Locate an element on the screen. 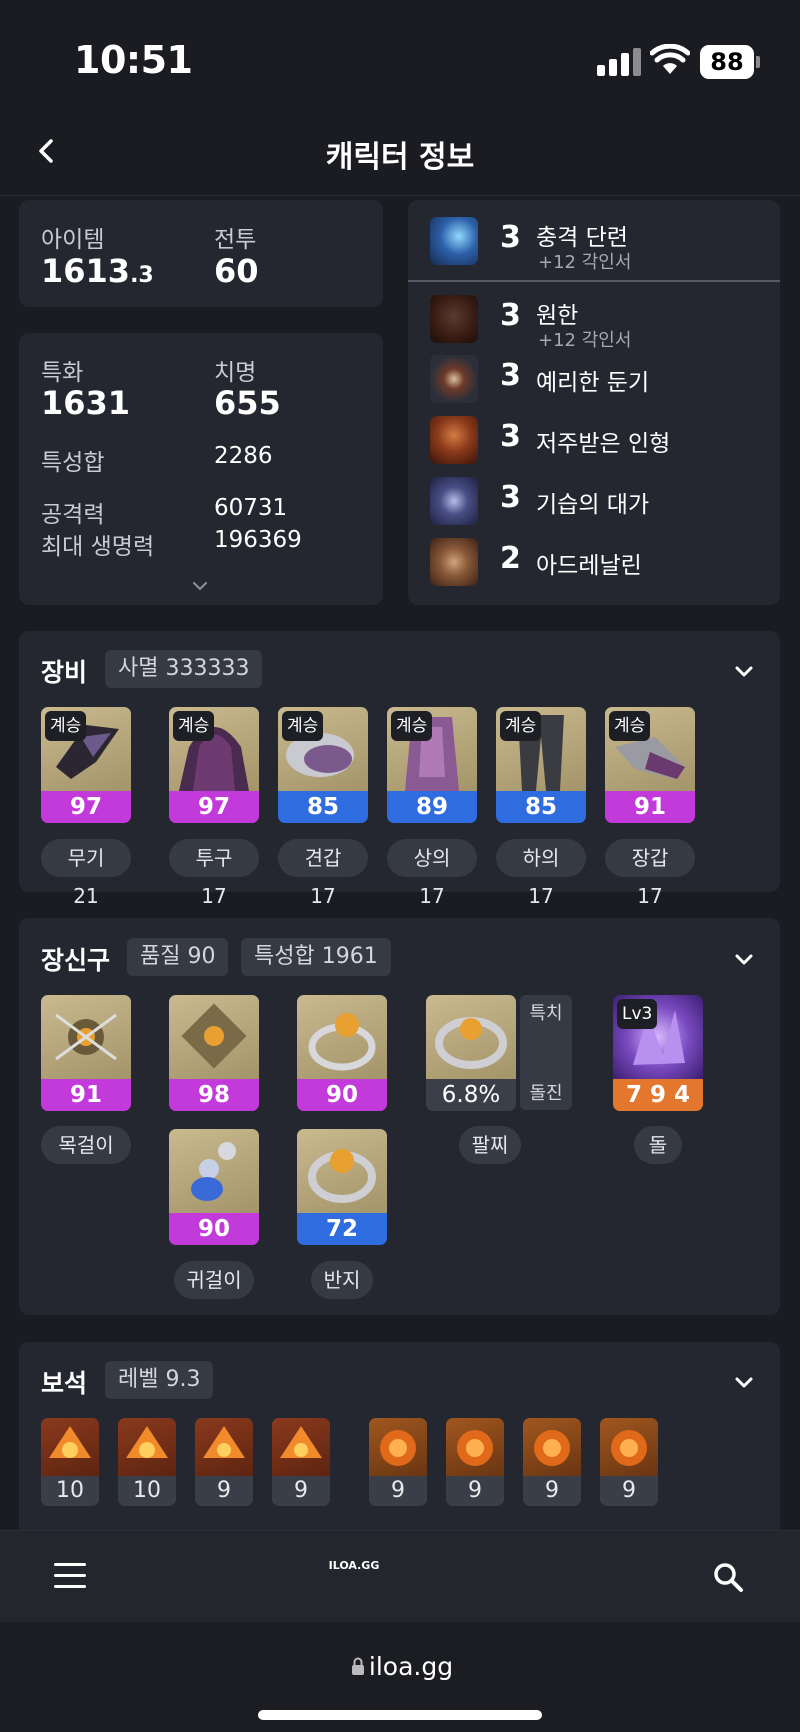 The width and height of the screenshot is (800, 1732). shoulder-item: 계승 85 is located at coordinates (323, 765).